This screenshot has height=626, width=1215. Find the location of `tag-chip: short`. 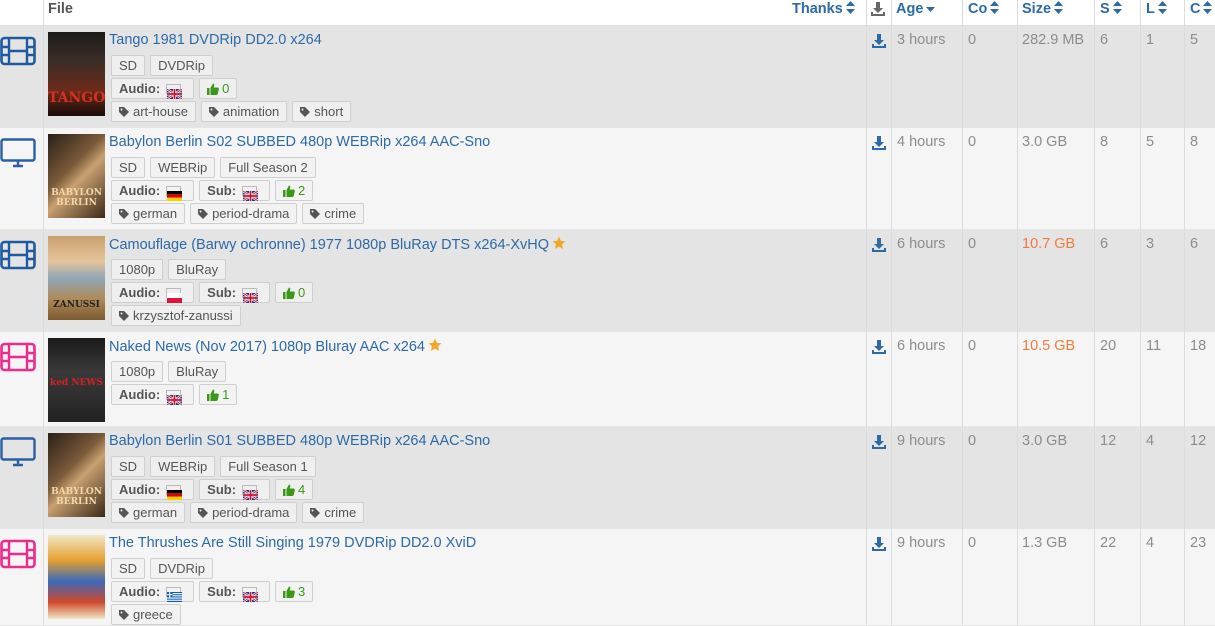

tag-chip: short is located at coordinates (322, 111).